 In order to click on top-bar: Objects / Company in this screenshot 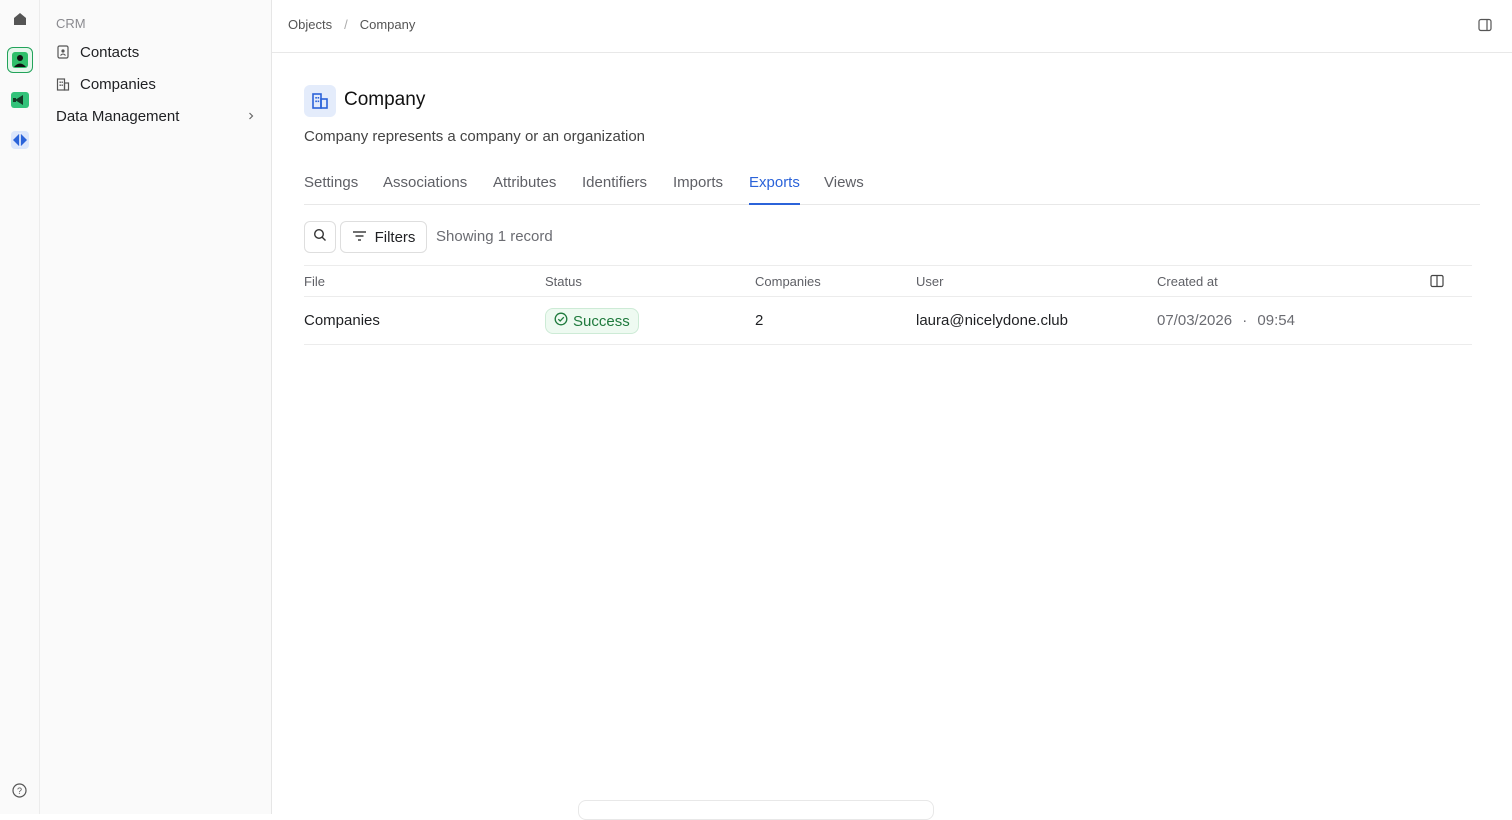, I will do `click(892, 26)`.